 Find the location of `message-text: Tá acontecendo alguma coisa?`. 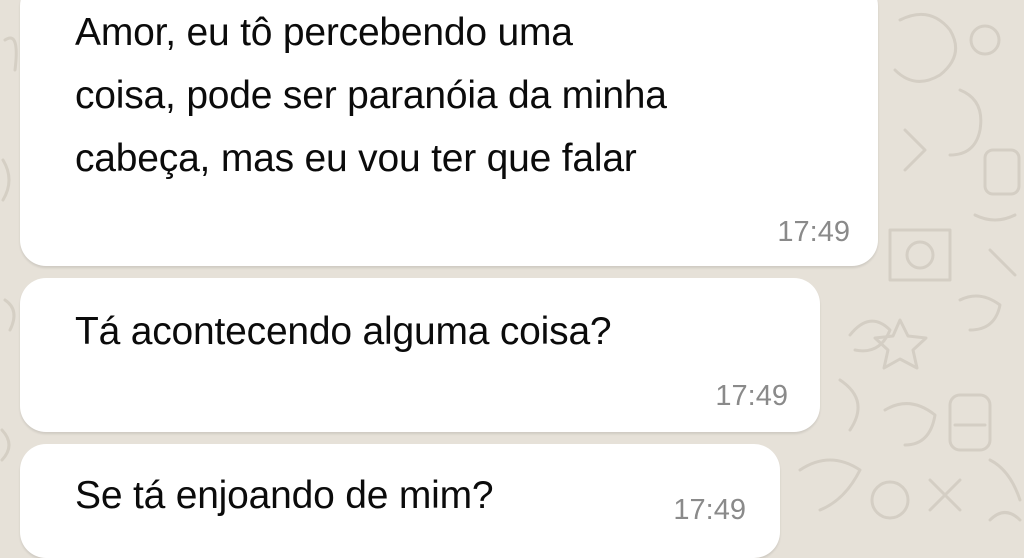

message-text: Tá acontecendo alguma coisa? is located at coordinates (343, 331).